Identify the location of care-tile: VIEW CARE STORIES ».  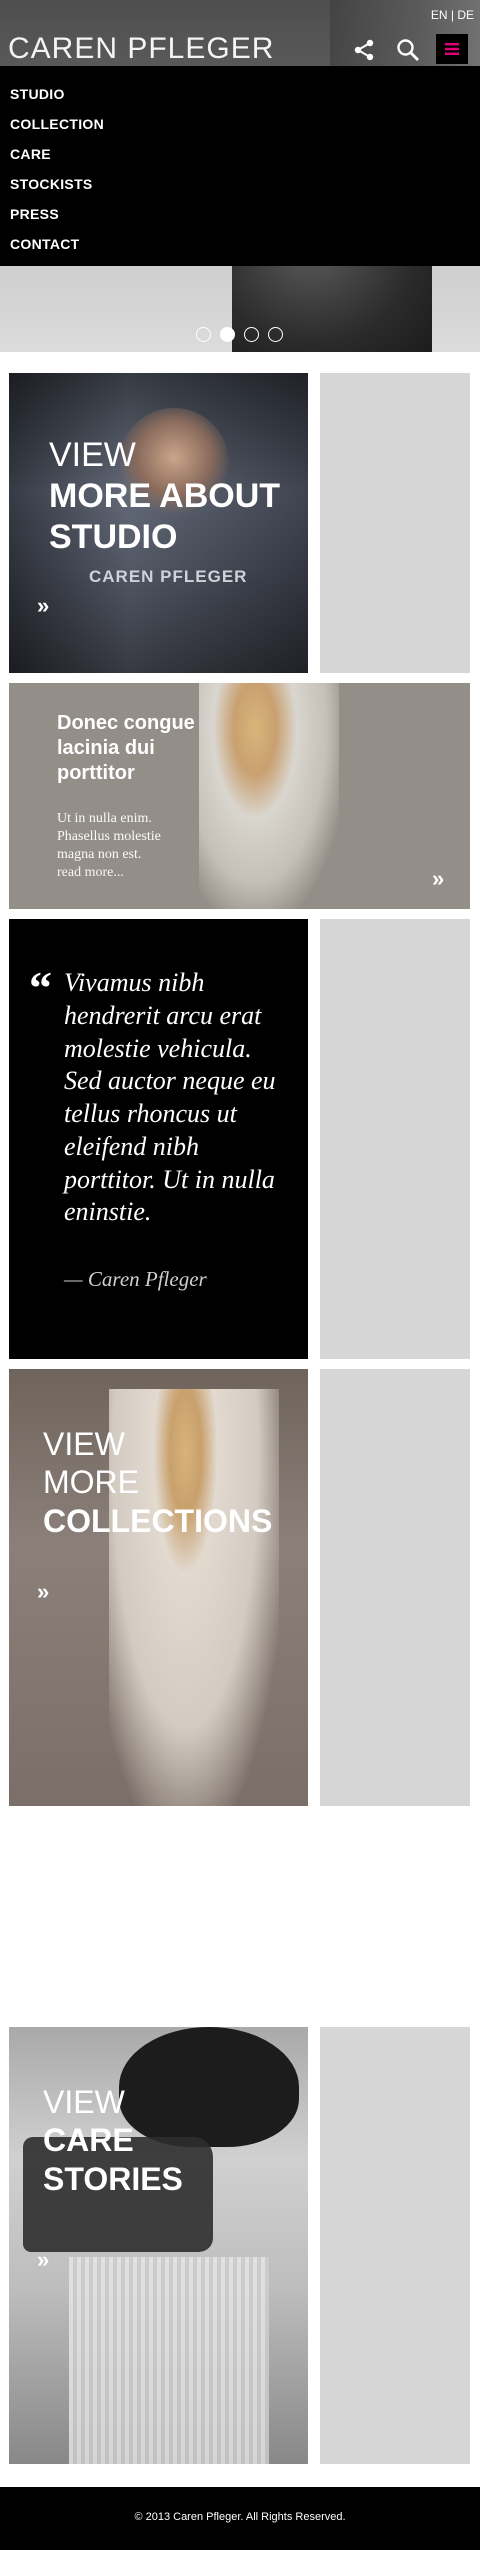
(158, 2245).